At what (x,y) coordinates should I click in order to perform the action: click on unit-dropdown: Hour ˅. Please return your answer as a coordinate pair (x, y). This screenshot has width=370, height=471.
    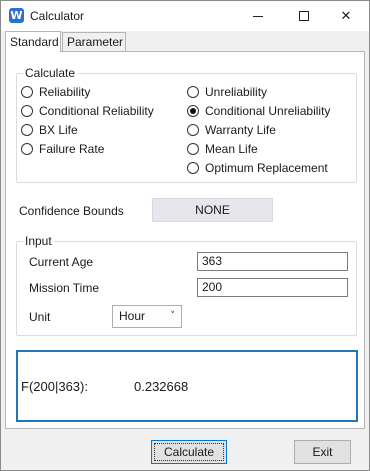
    Looking at the image, I should click on (147, 316).